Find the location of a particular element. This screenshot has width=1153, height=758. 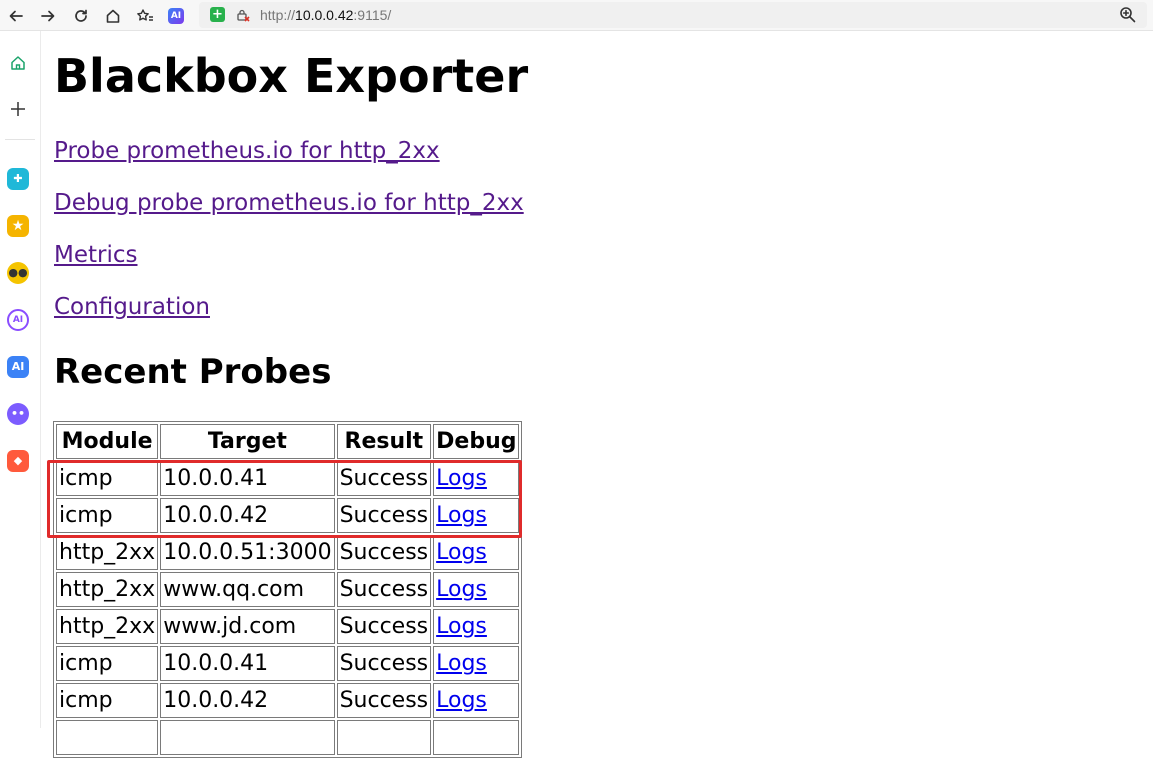

table-row: http_2xx www.qq.com Success Logs is located at coordinates (288, 589).